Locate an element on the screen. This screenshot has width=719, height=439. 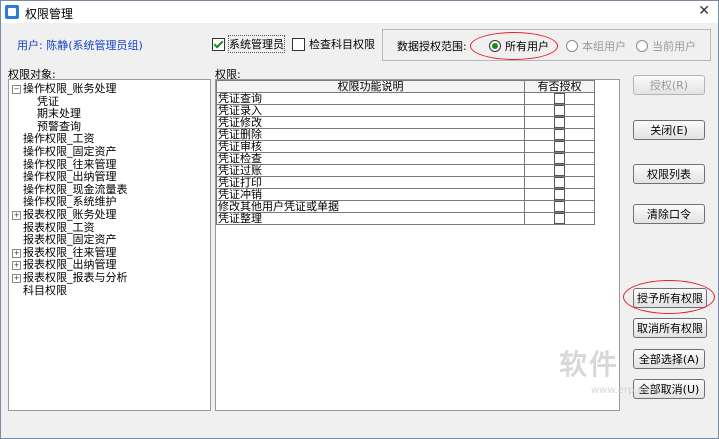
tree-item: 报表权限_出纳管理 is located at coordinates (70, 265).